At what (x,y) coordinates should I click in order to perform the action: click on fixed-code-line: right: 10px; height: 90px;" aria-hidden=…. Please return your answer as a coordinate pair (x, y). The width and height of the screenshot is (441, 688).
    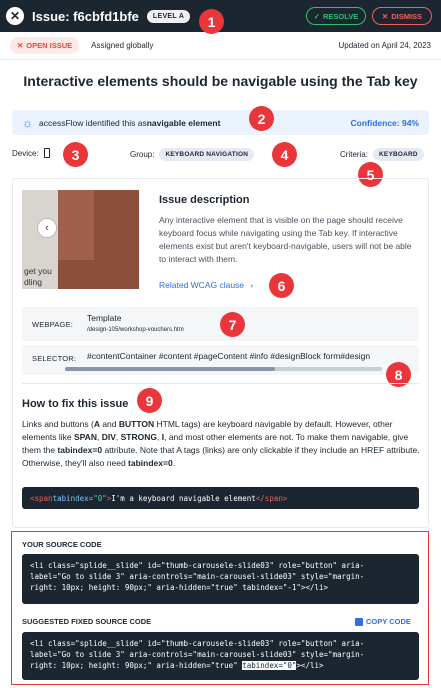
    Looking at the image, I should click on (220, 665).